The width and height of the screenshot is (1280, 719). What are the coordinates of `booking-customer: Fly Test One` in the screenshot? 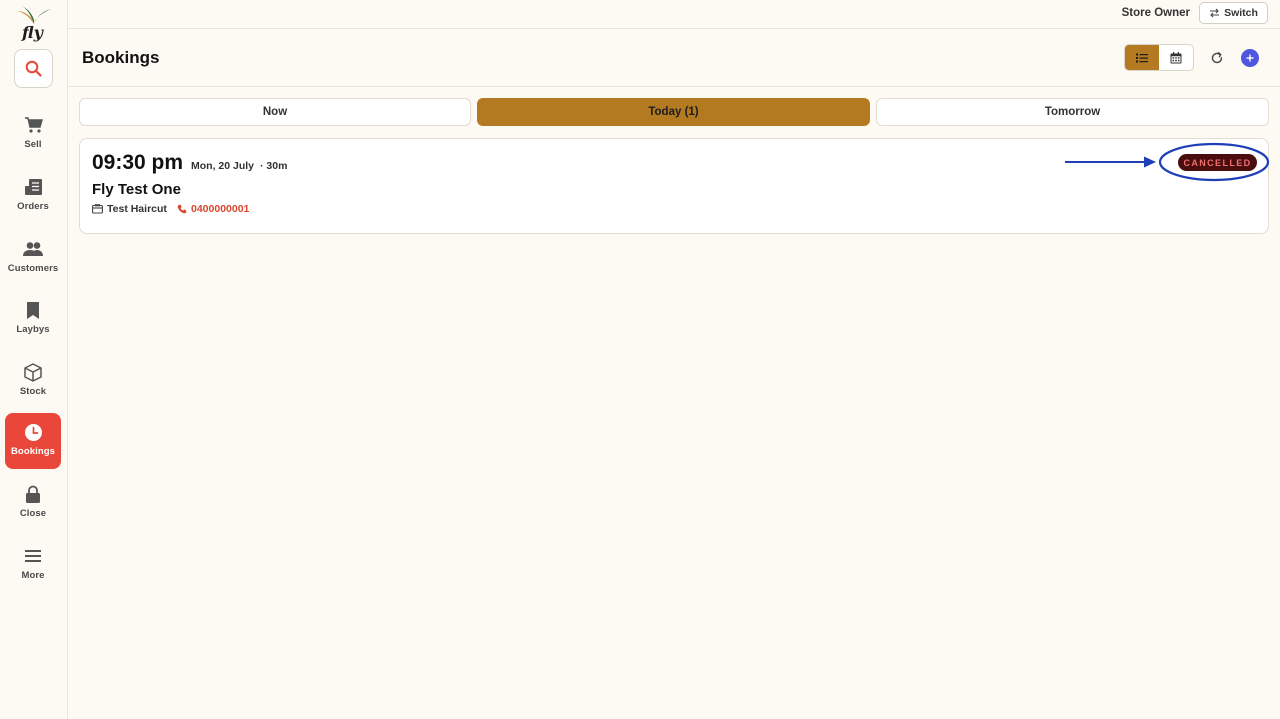 It's located at (136, 189).